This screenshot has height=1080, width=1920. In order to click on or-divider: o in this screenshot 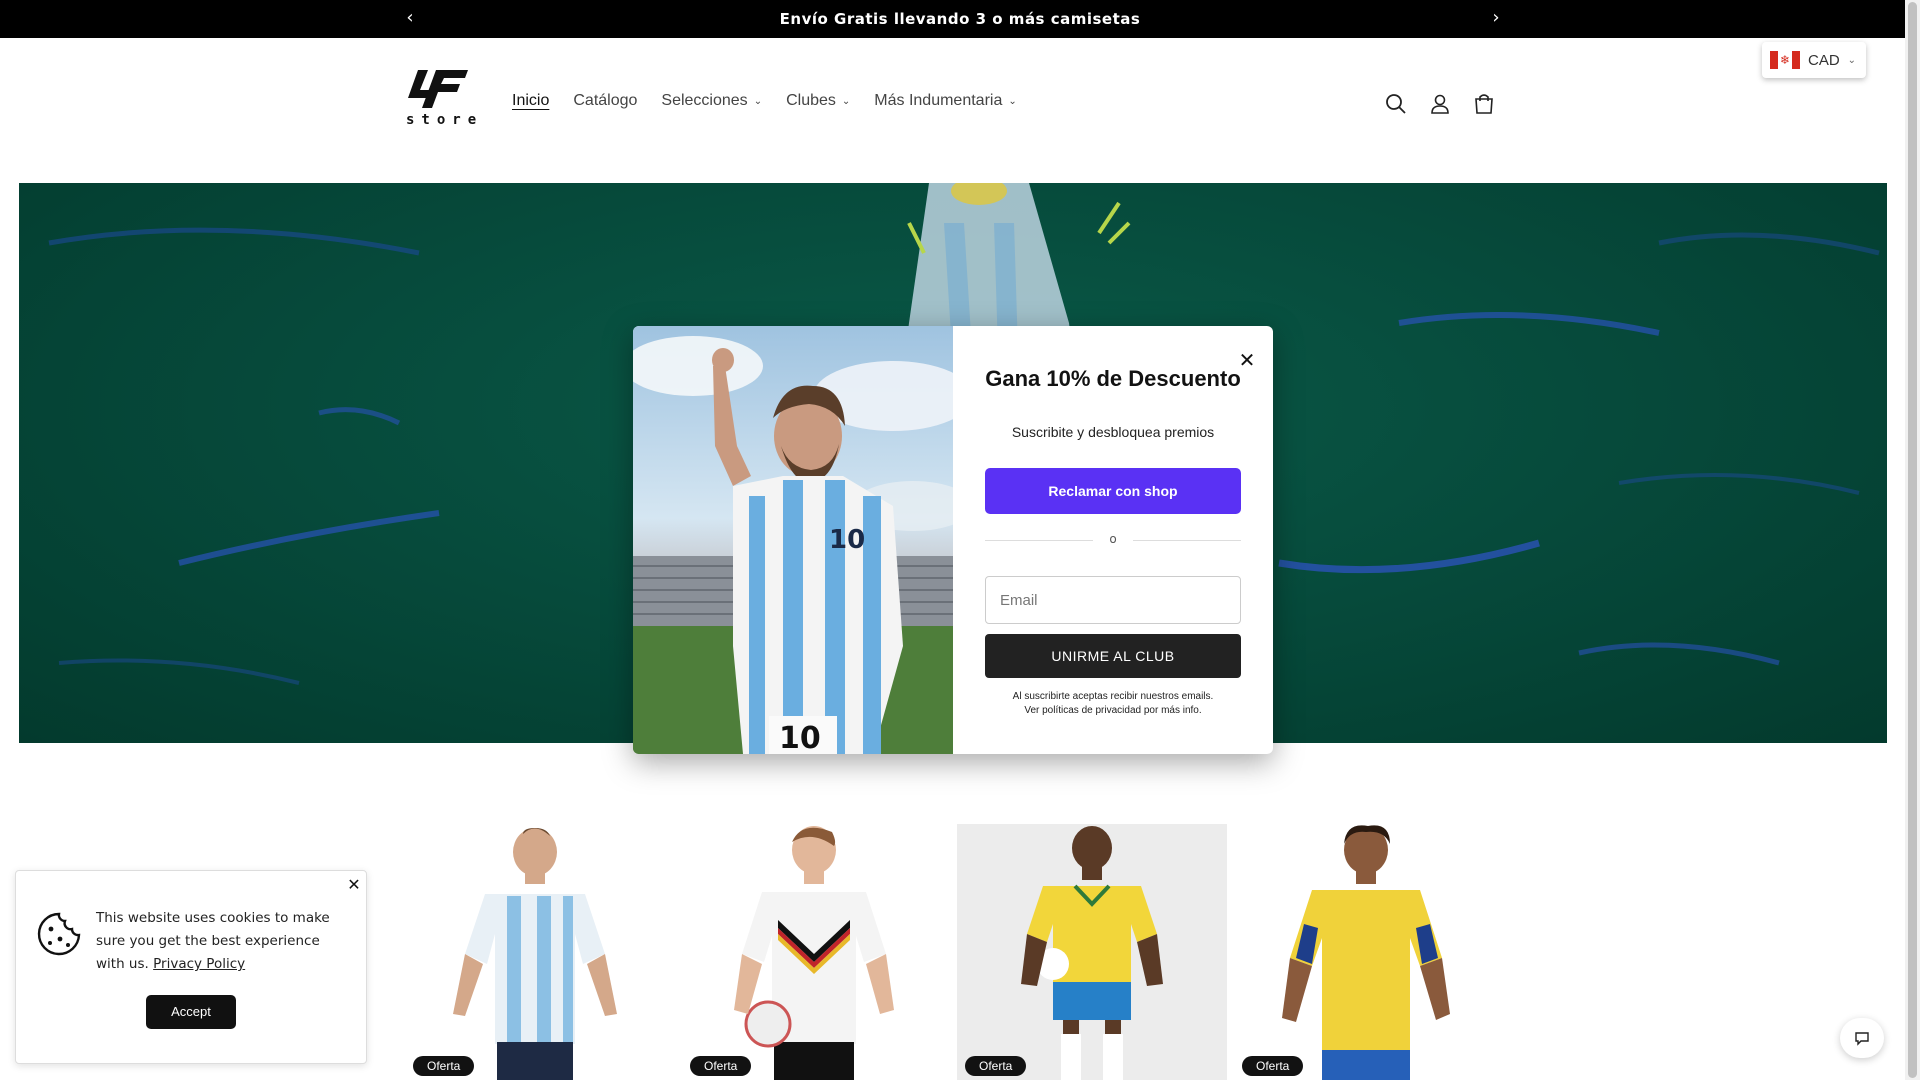, I will do `click(1113, 540)`.